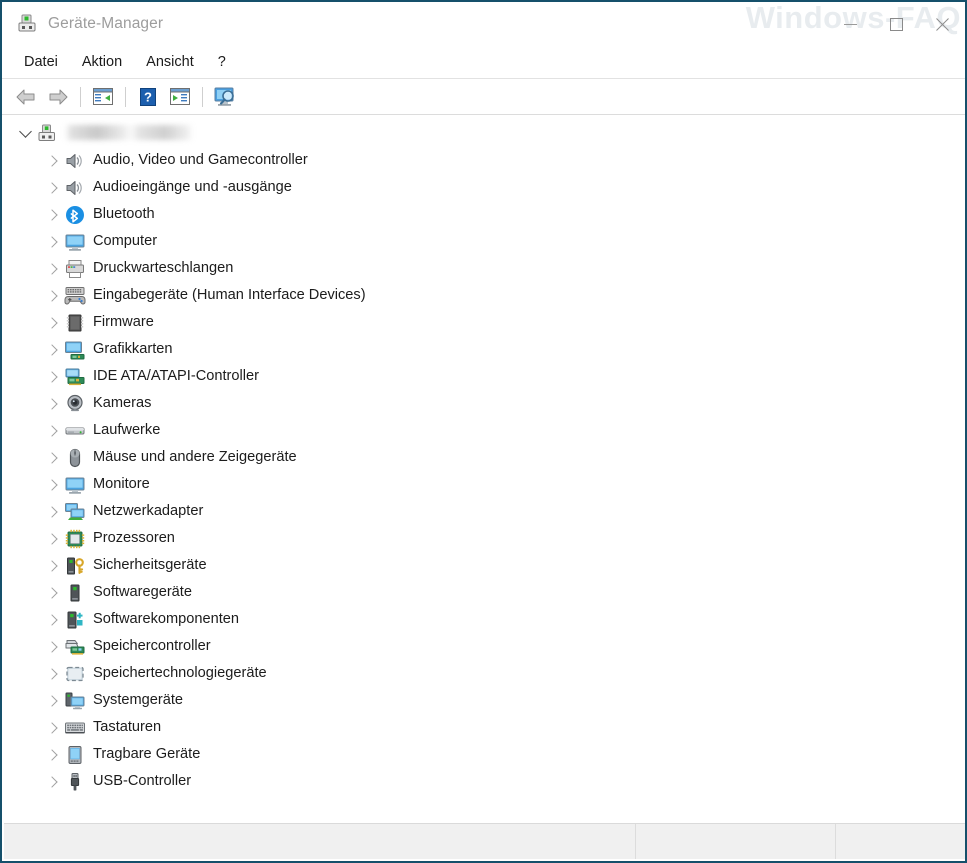 The height and width of the screenshot is (863, 967). Describe the element at coordinates (483, 24) in the screenshot. I see `title-bar: Geräte-Manager Windows-FAQ` at that location.